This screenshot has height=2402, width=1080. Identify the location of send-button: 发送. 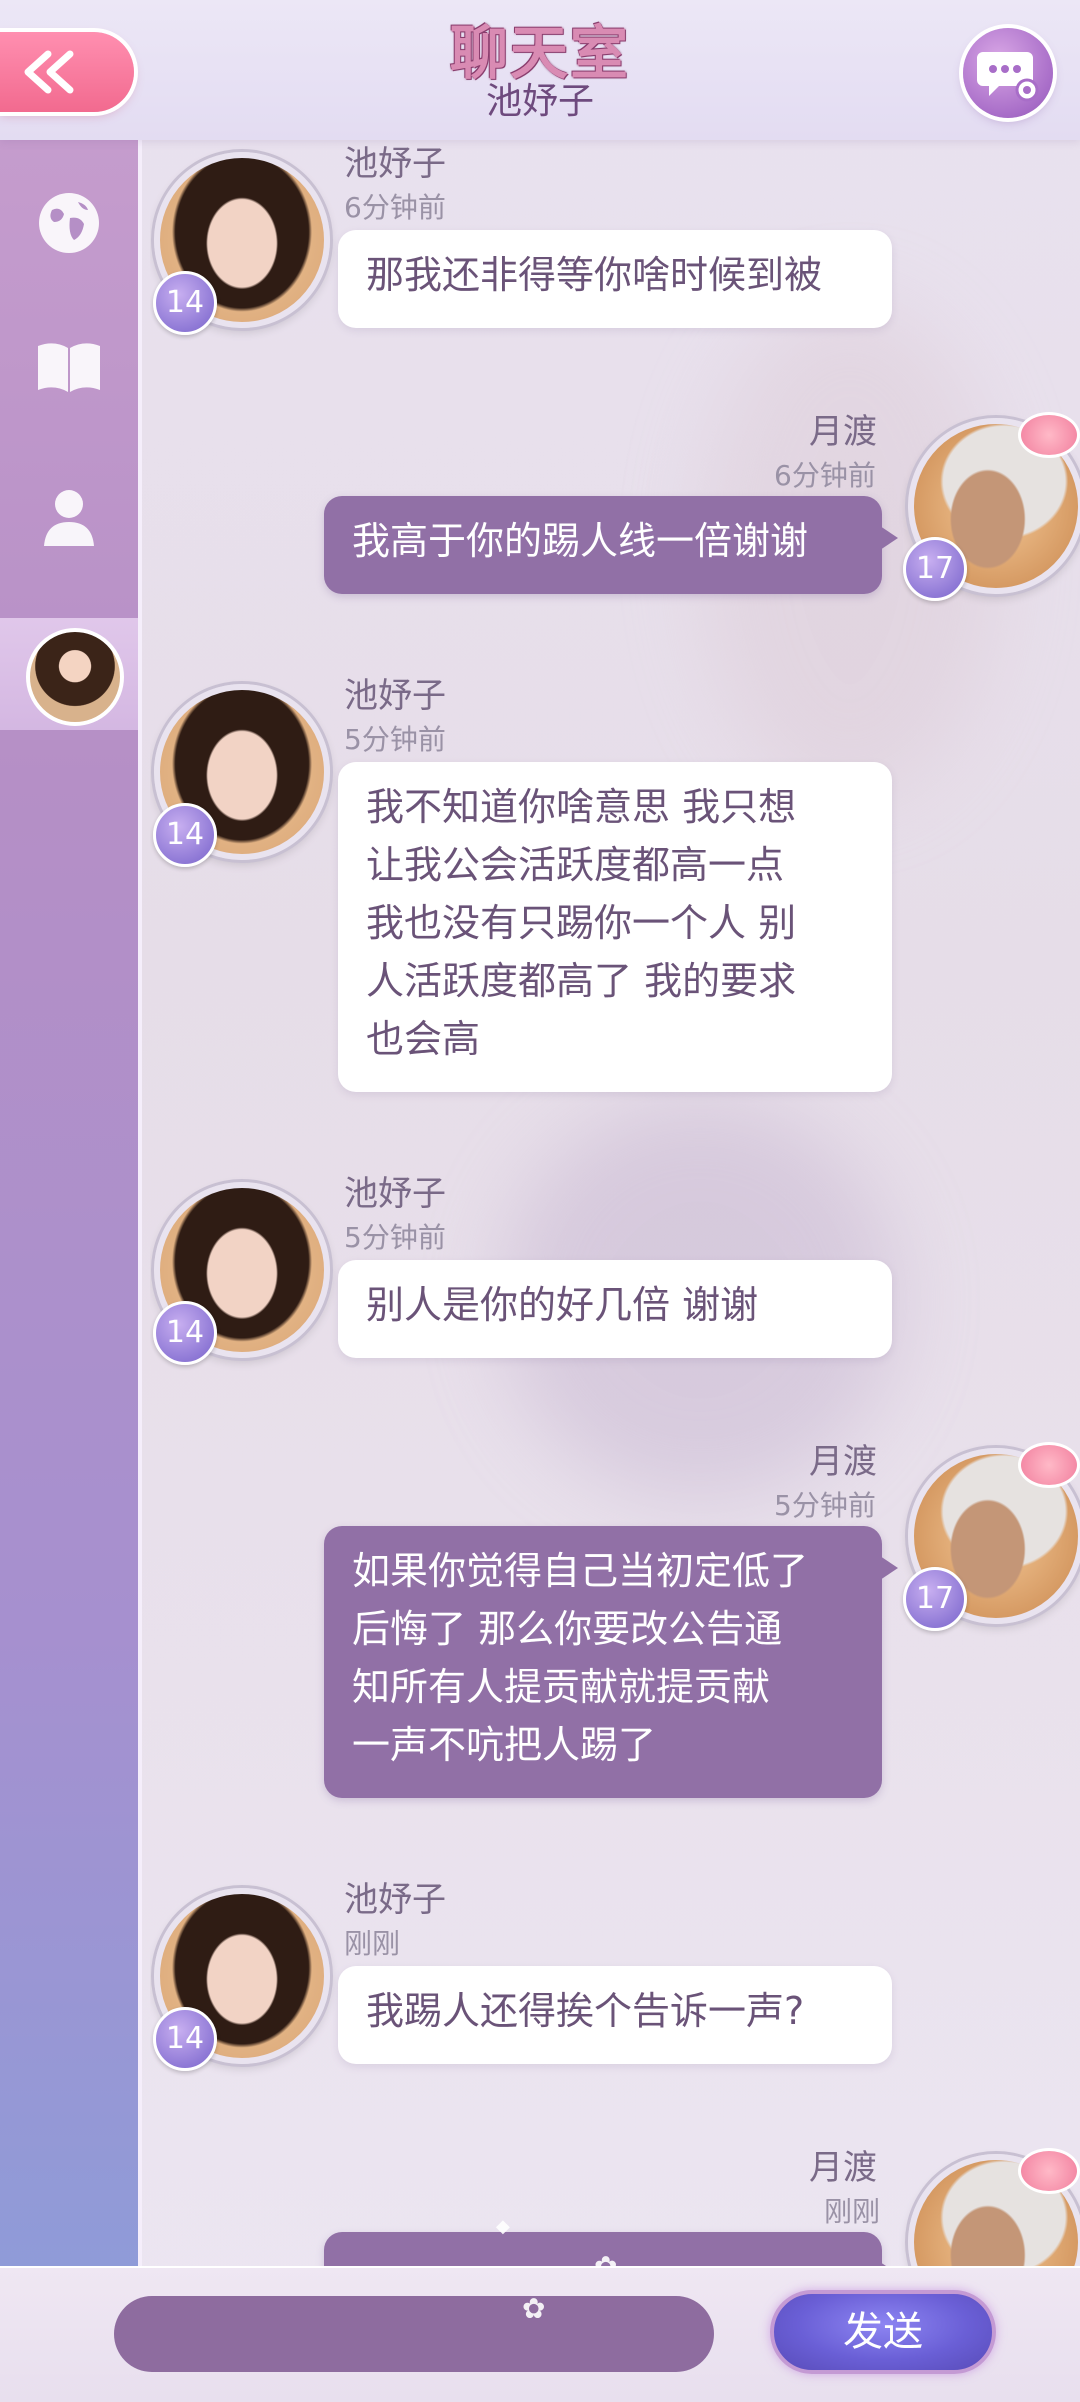
(883, 2332).